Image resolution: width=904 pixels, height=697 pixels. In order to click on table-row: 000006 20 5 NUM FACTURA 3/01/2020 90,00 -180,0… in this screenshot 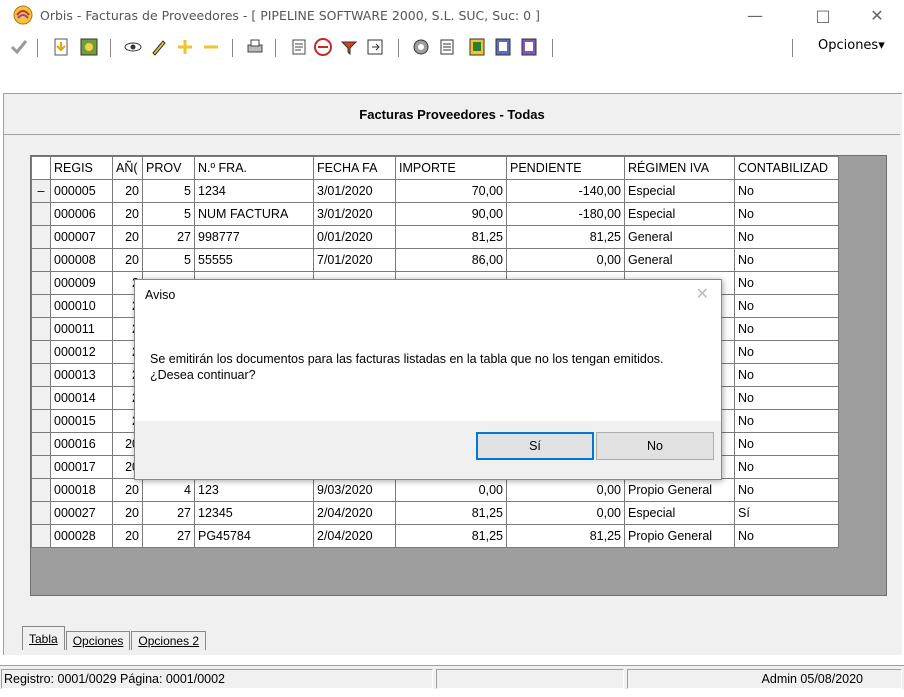, I will do `click(435, 214)`.